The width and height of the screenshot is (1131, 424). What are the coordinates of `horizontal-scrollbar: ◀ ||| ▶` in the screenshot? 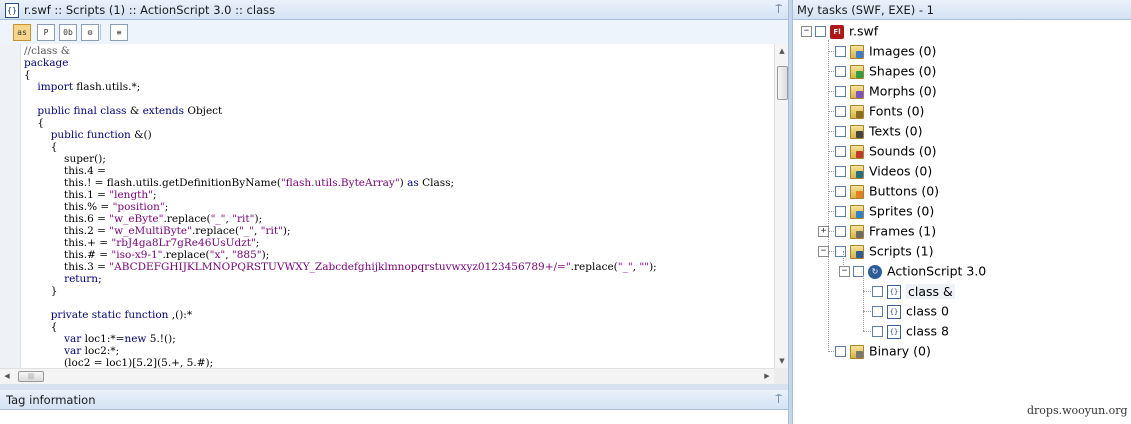 It's located at (387, 376).